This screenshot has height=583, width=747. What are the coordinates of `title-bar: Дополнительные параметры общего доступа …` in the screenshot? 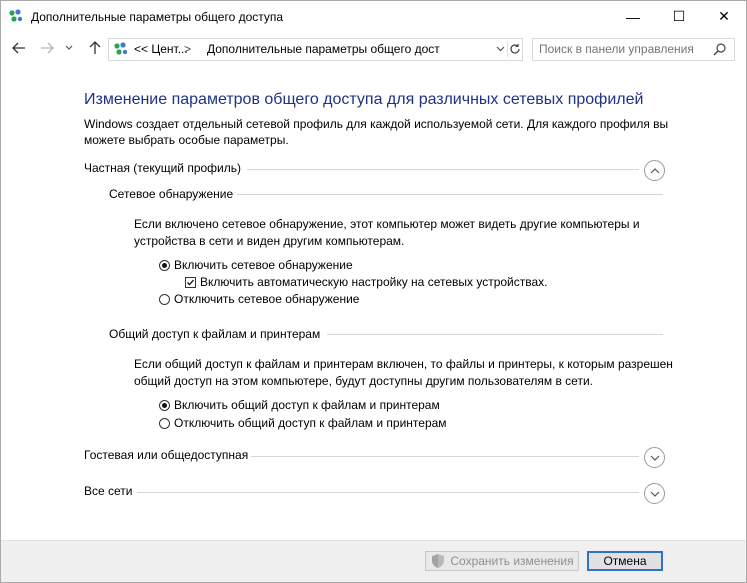 It's located at (373, 16).